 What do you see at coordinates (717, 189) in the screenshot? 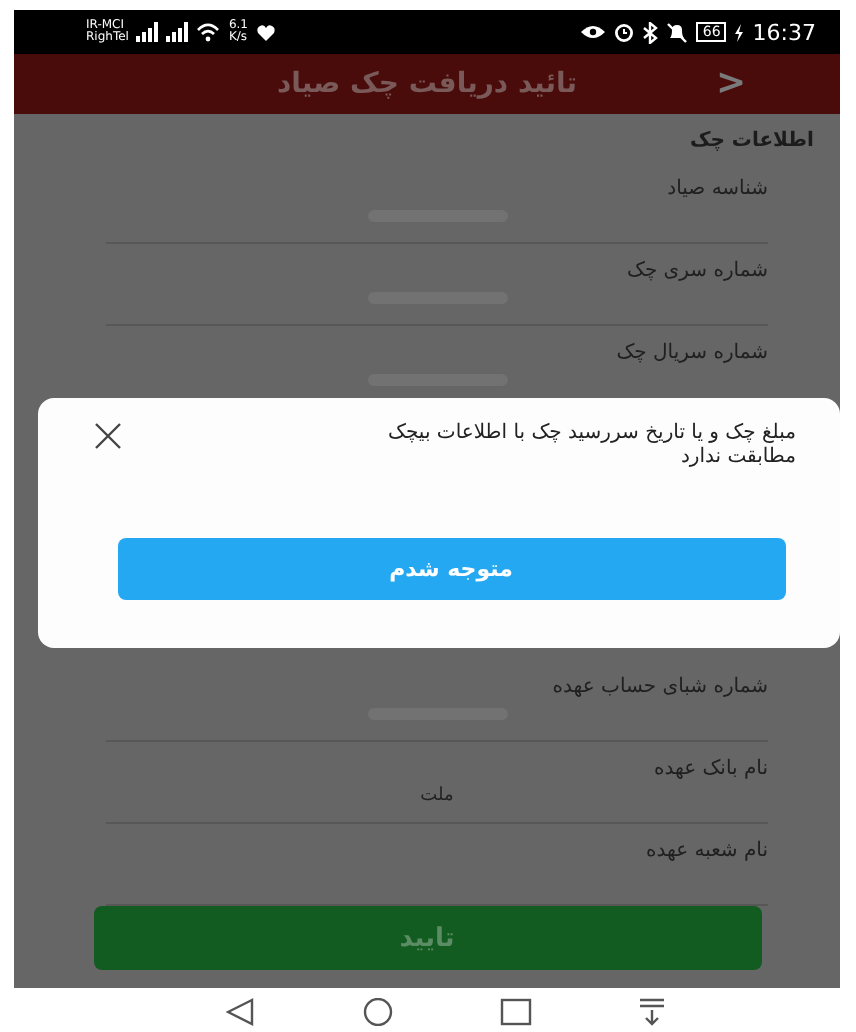
I see `field-label: شناسه صیاد` at bounding box center [717, 189].